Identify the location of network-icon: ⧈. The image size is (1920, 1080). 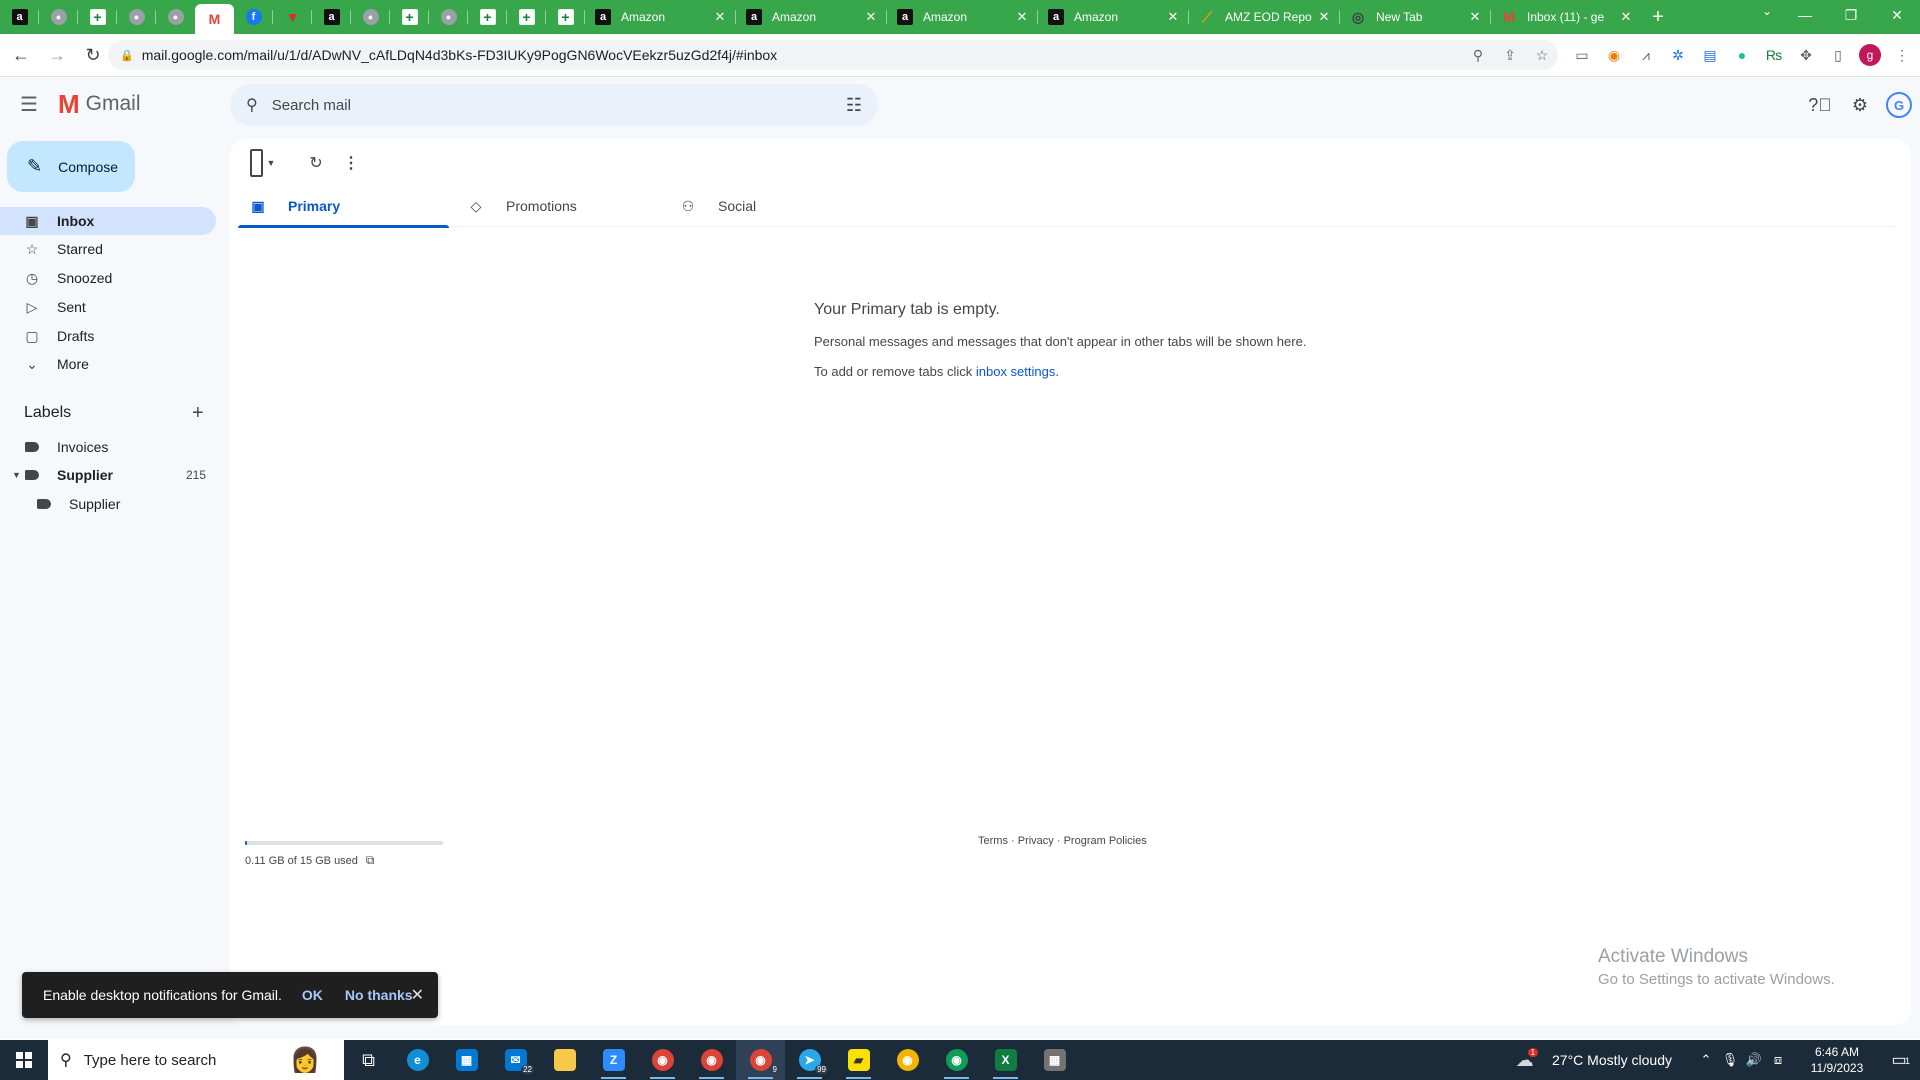
(1778, 1060).